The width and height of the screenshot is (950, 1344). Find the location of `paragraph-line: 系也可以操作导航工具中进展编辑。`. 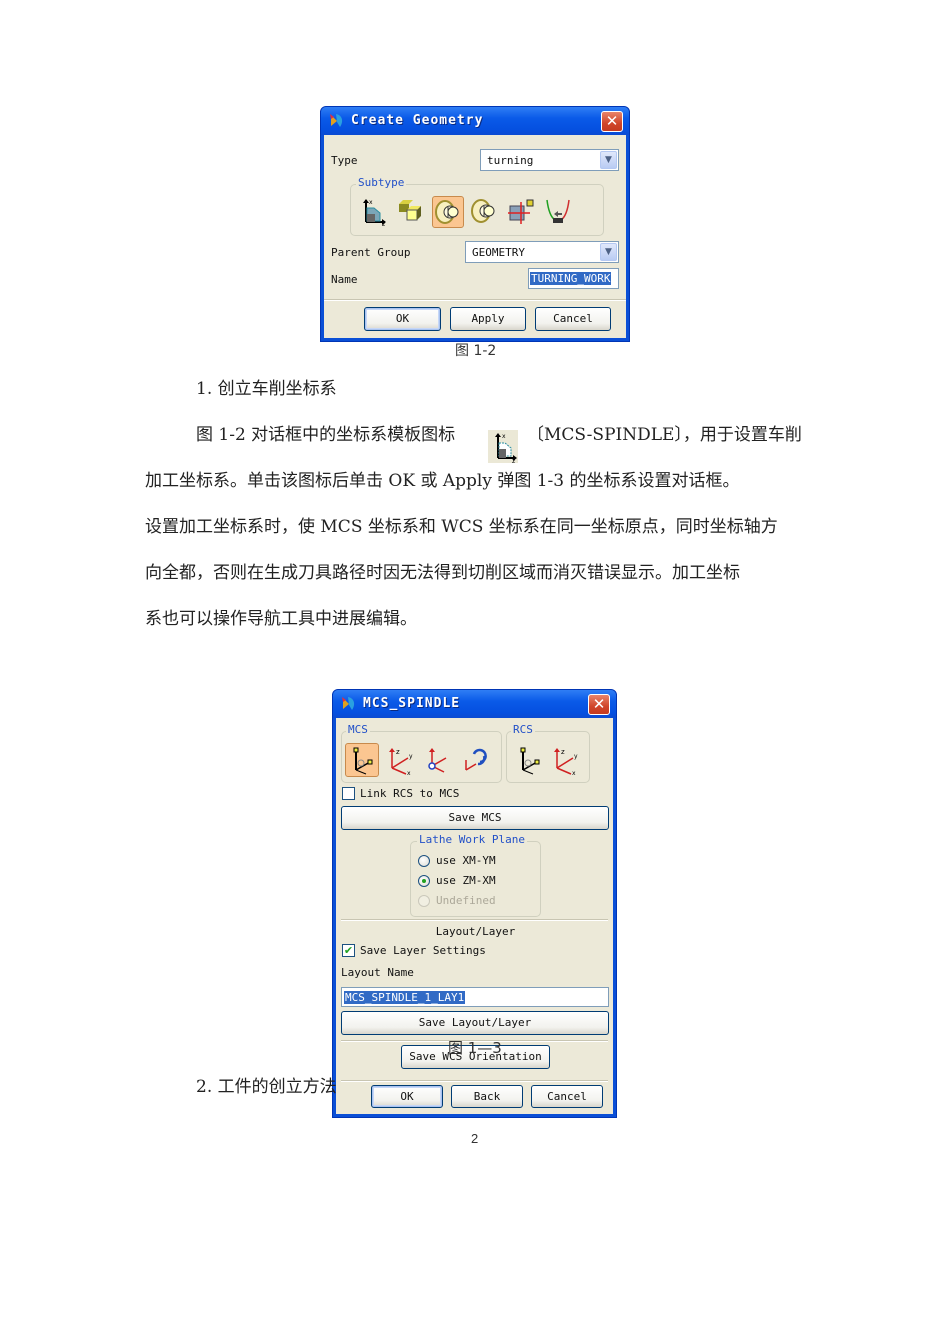

paragraph-line: 系也可以操作导航工具中进展编辑。 is located at coordinates (281, 619).